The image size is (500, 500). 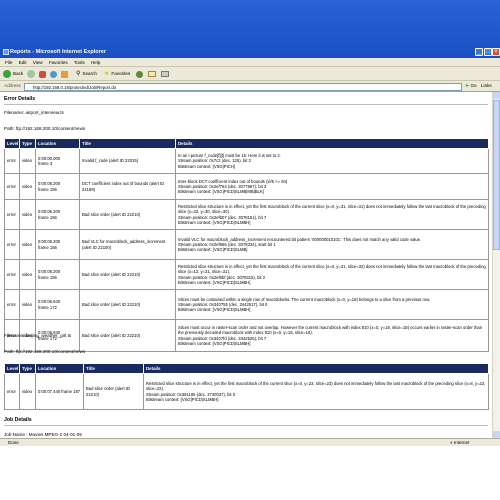 I want to click on forward-arrow-icon, so click(x=31, y=74).